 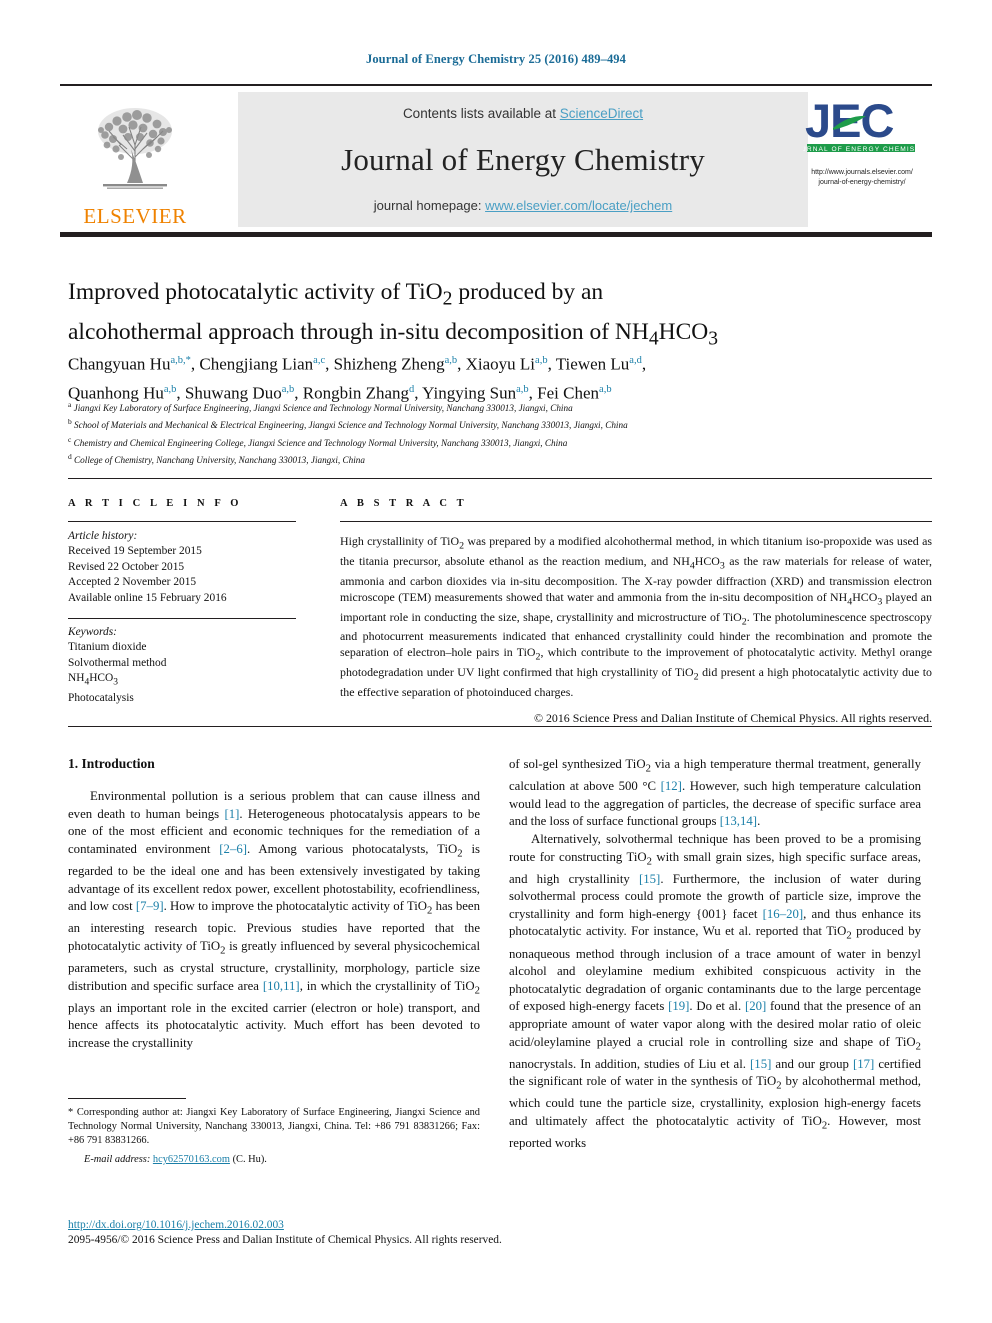 What do you see at coordinates (127, 1098) in the screenshot?
I see `footnote-rule` at bounding box center [127, 1098].